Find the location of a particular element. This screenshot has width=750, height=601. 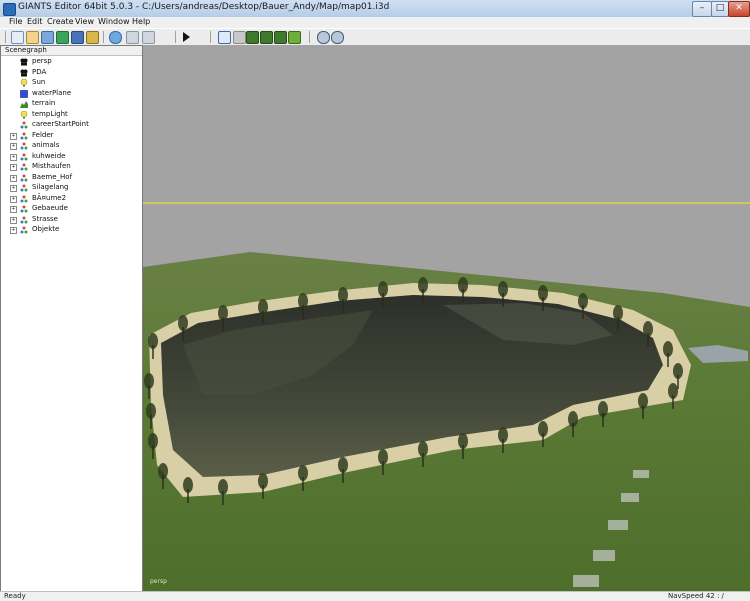

play-icon is located at coordinates (186, 37).